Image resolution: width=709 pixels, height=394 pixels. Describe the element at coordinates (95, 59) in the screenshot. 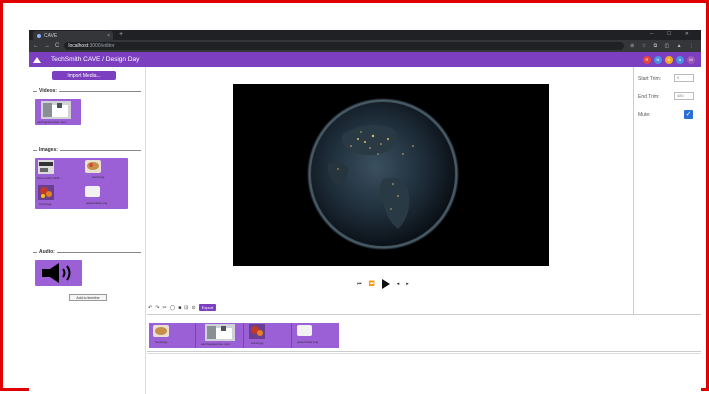

I see `page-title: TechSmith CAVE / Design Day` at that location.